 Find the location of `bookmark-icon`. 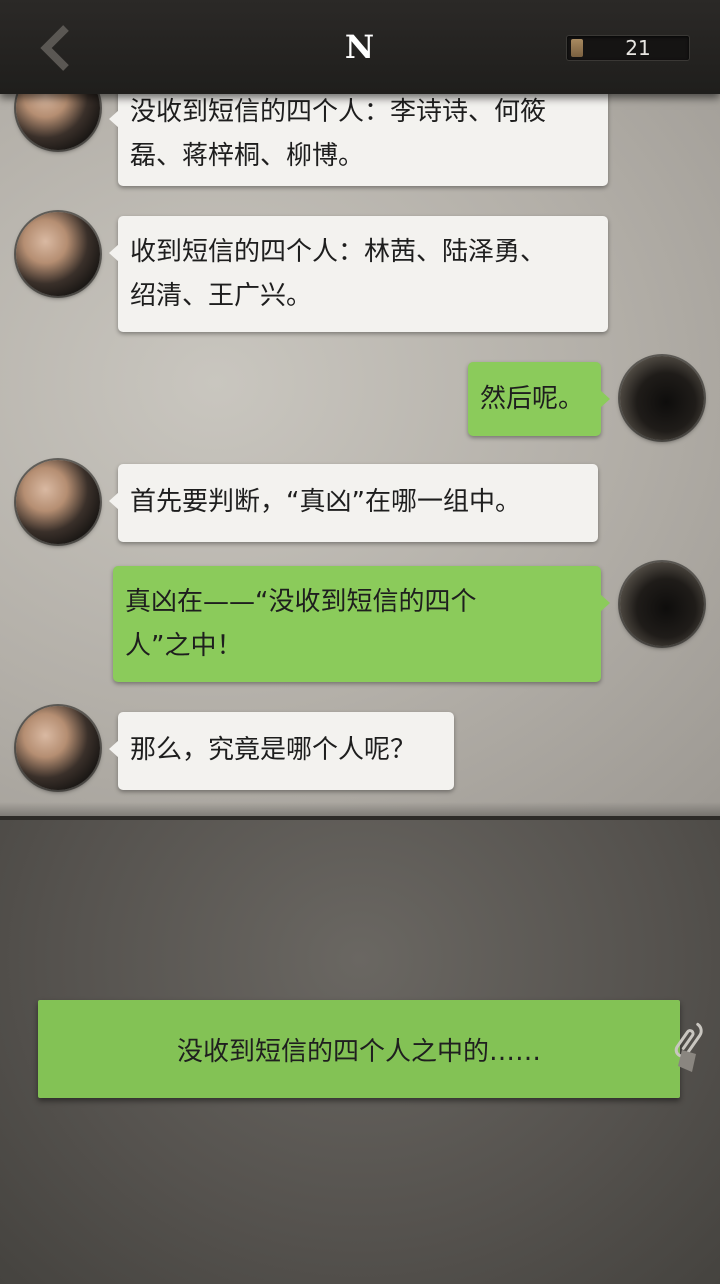

bookmark-icon is located at coordinates (577, 48).